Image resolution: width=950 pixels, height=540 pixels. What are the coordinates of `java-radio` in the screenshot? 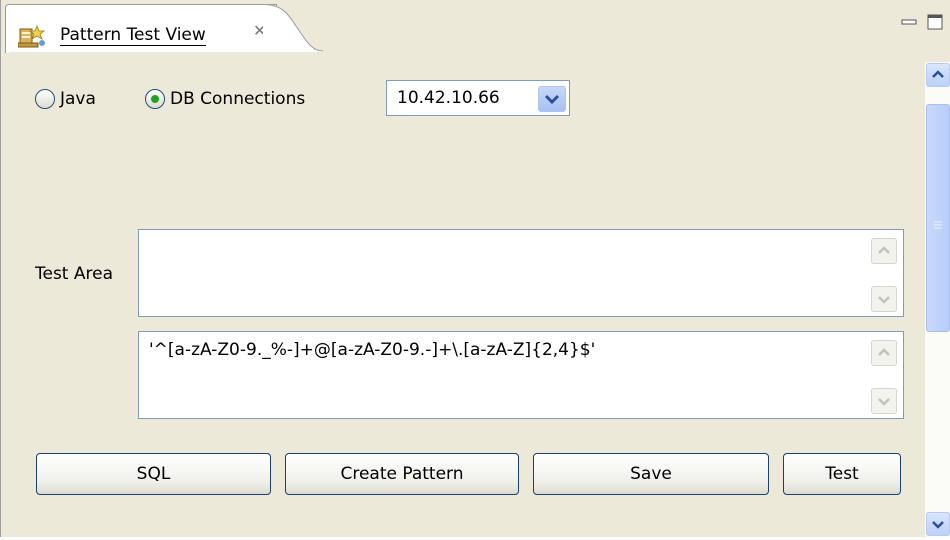 It's located at (45, 99).